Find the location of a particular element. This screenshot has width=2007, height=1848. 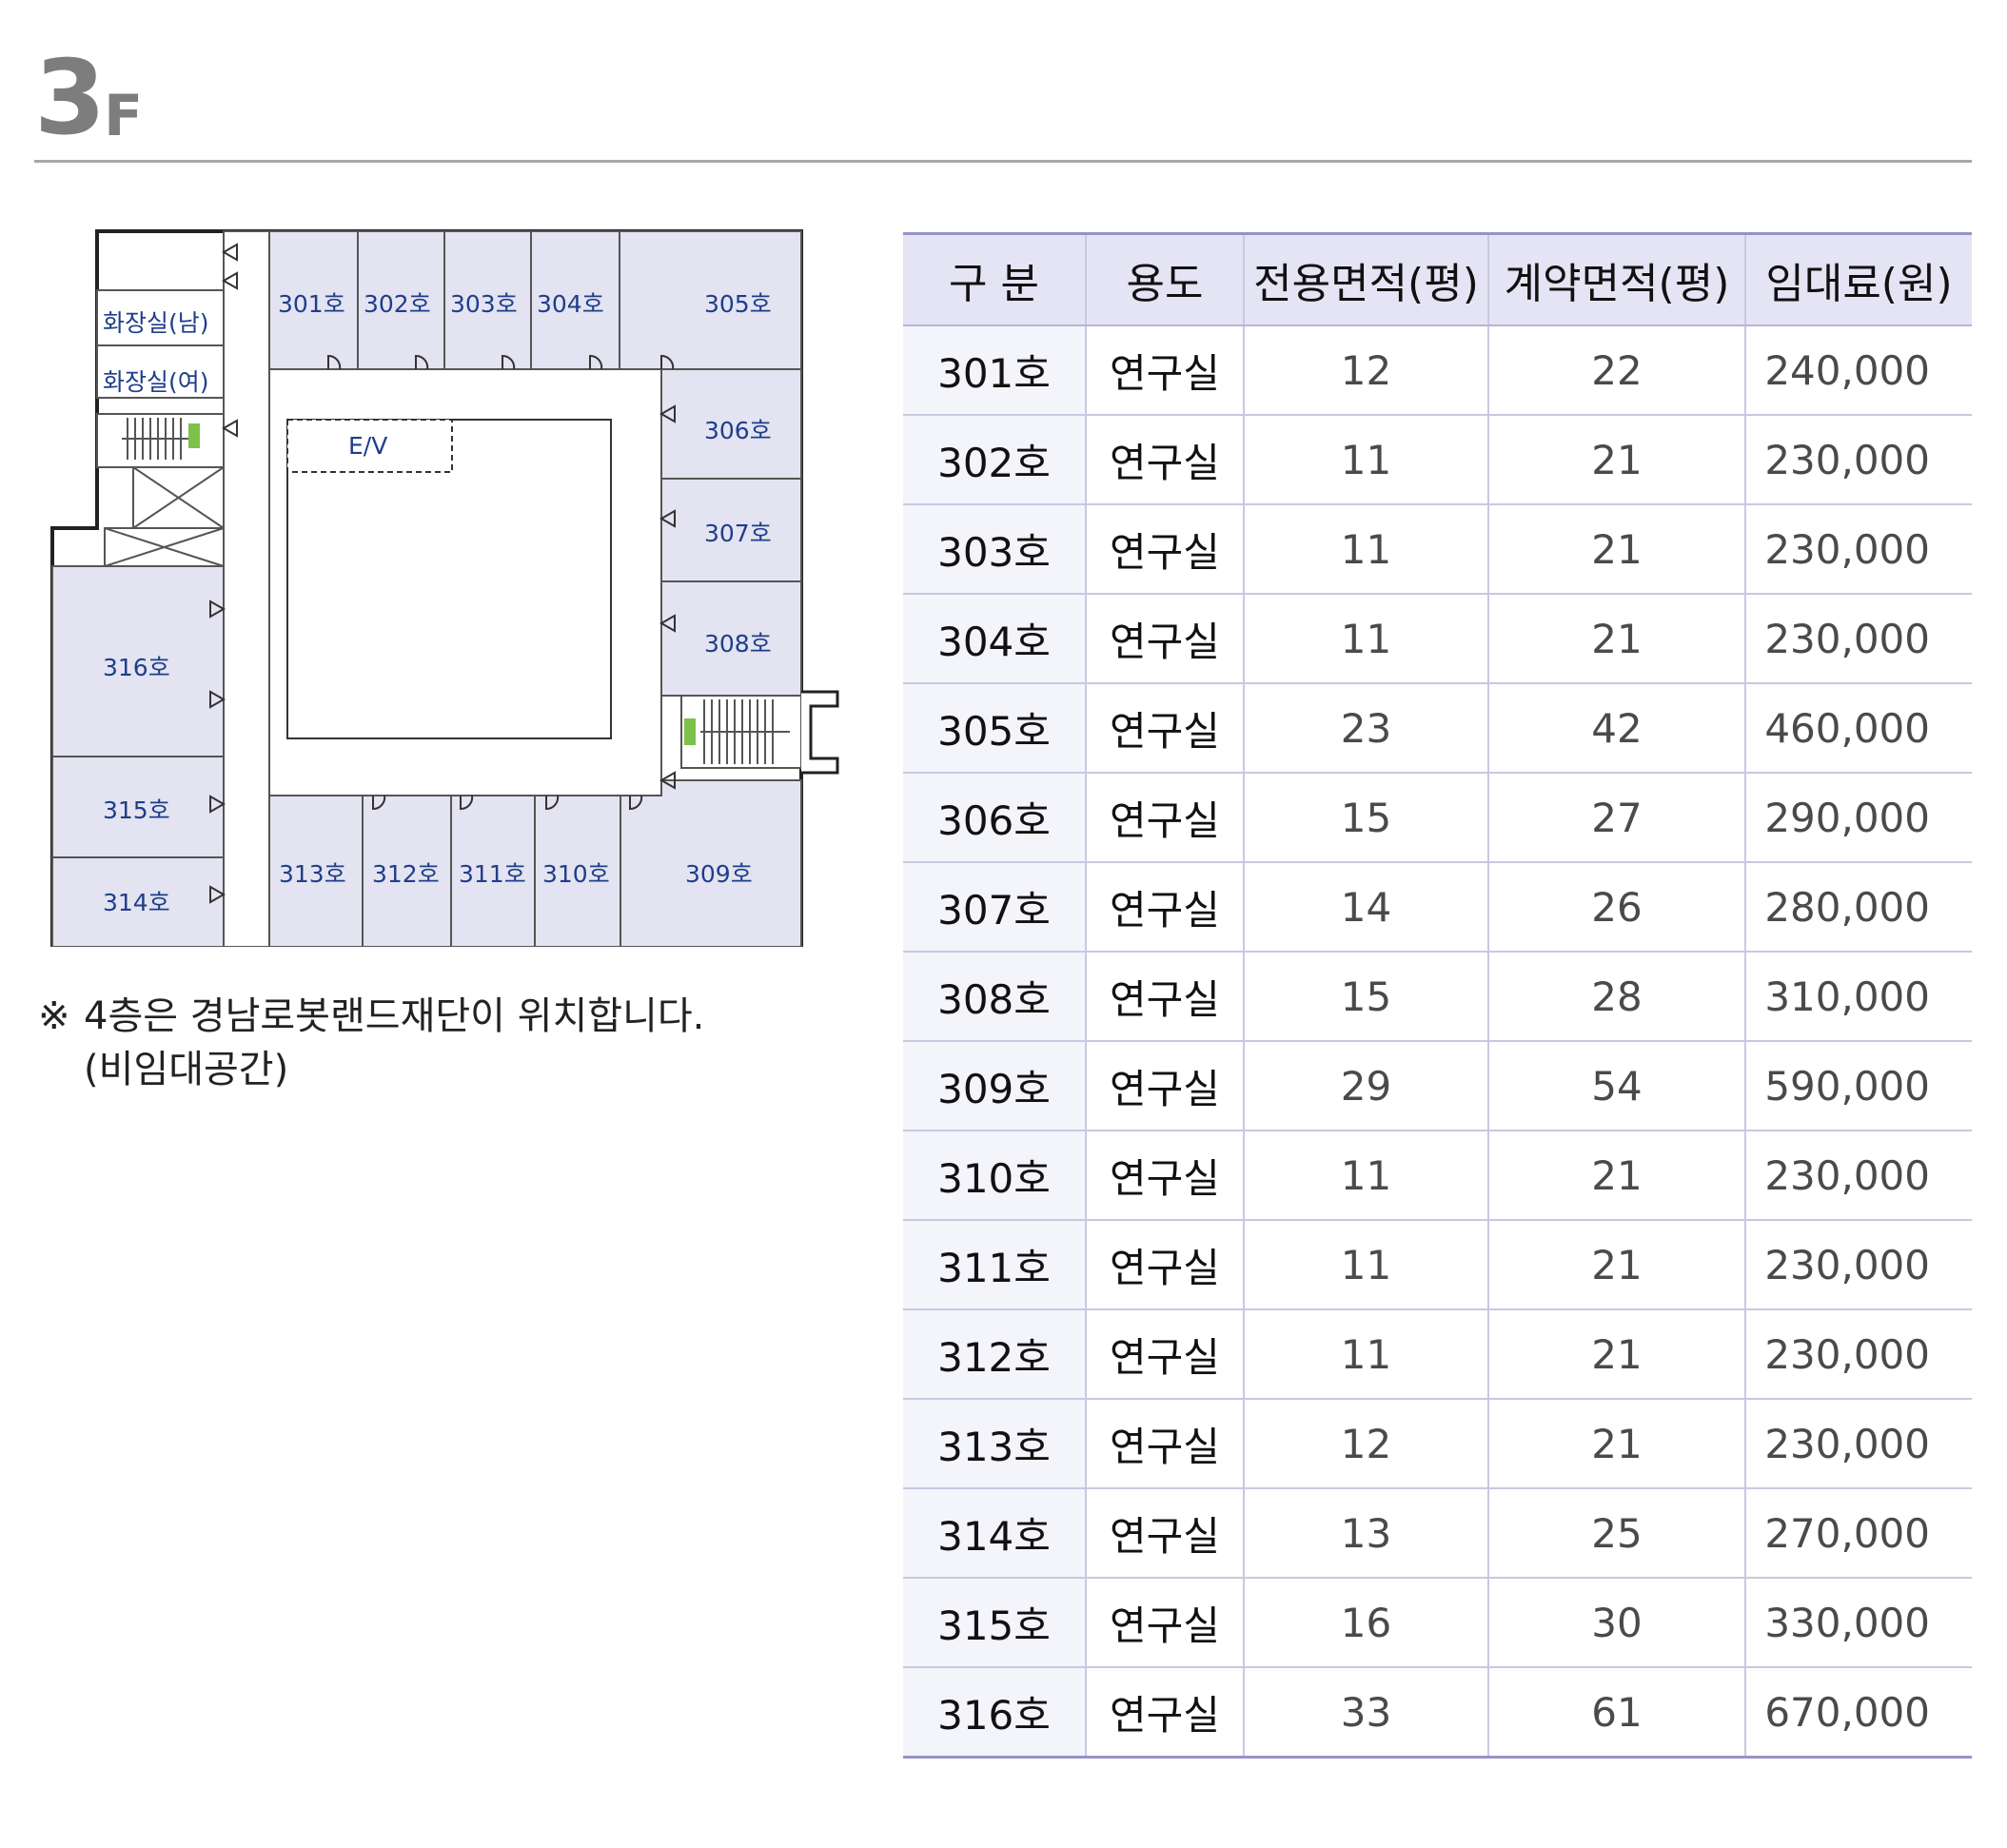

cell-exclusive-area: 23 is located at coordinates (1365, 728).